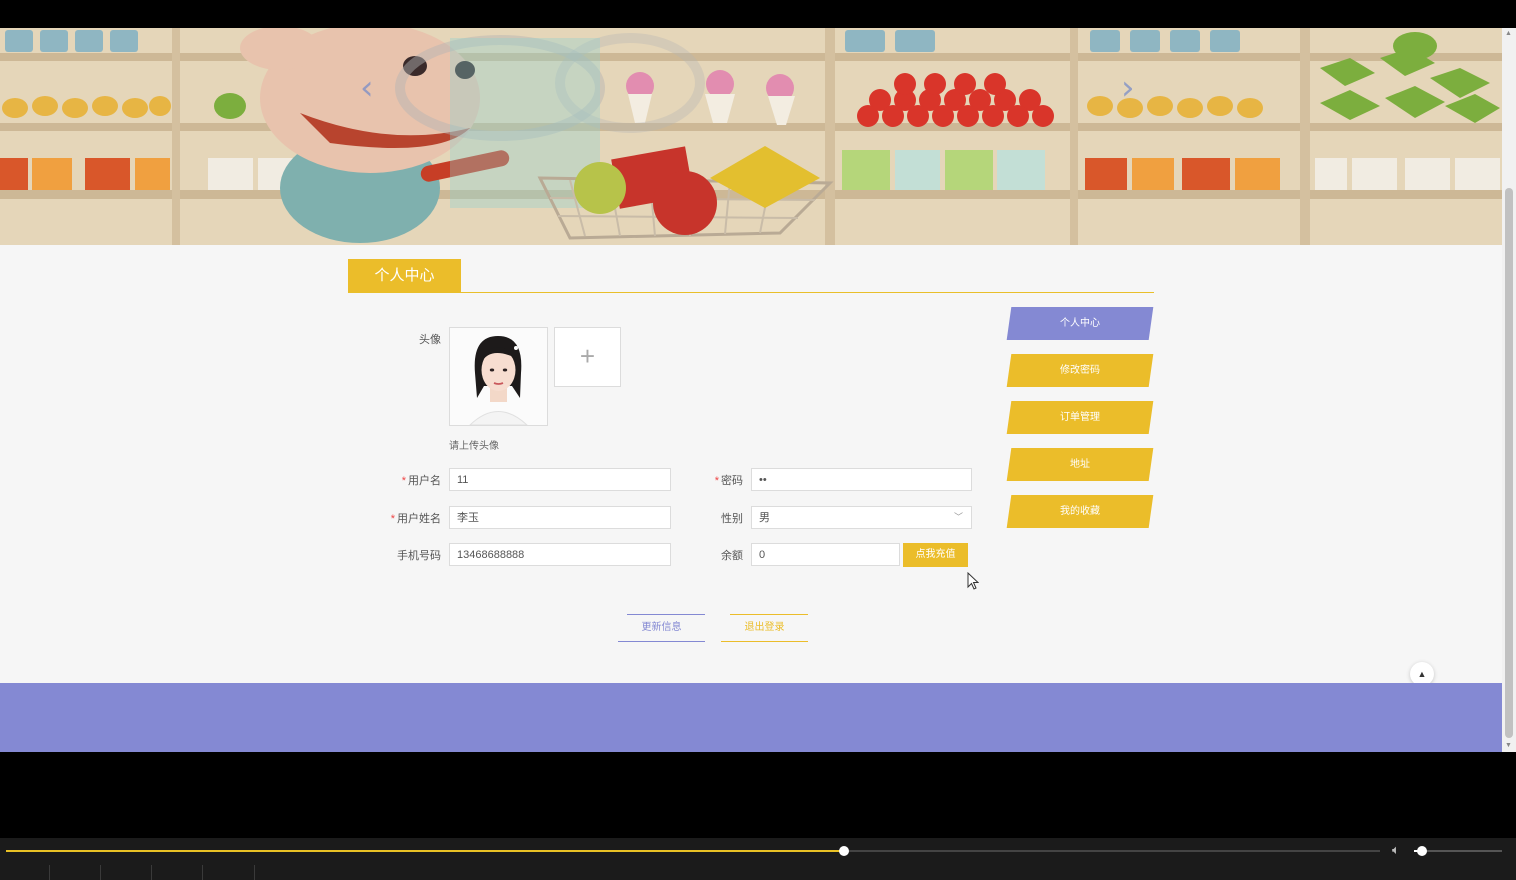  Describe the element at coordinates (367, 88) in the screenshot. I see `carousel-prev-button: ‹` at that location.